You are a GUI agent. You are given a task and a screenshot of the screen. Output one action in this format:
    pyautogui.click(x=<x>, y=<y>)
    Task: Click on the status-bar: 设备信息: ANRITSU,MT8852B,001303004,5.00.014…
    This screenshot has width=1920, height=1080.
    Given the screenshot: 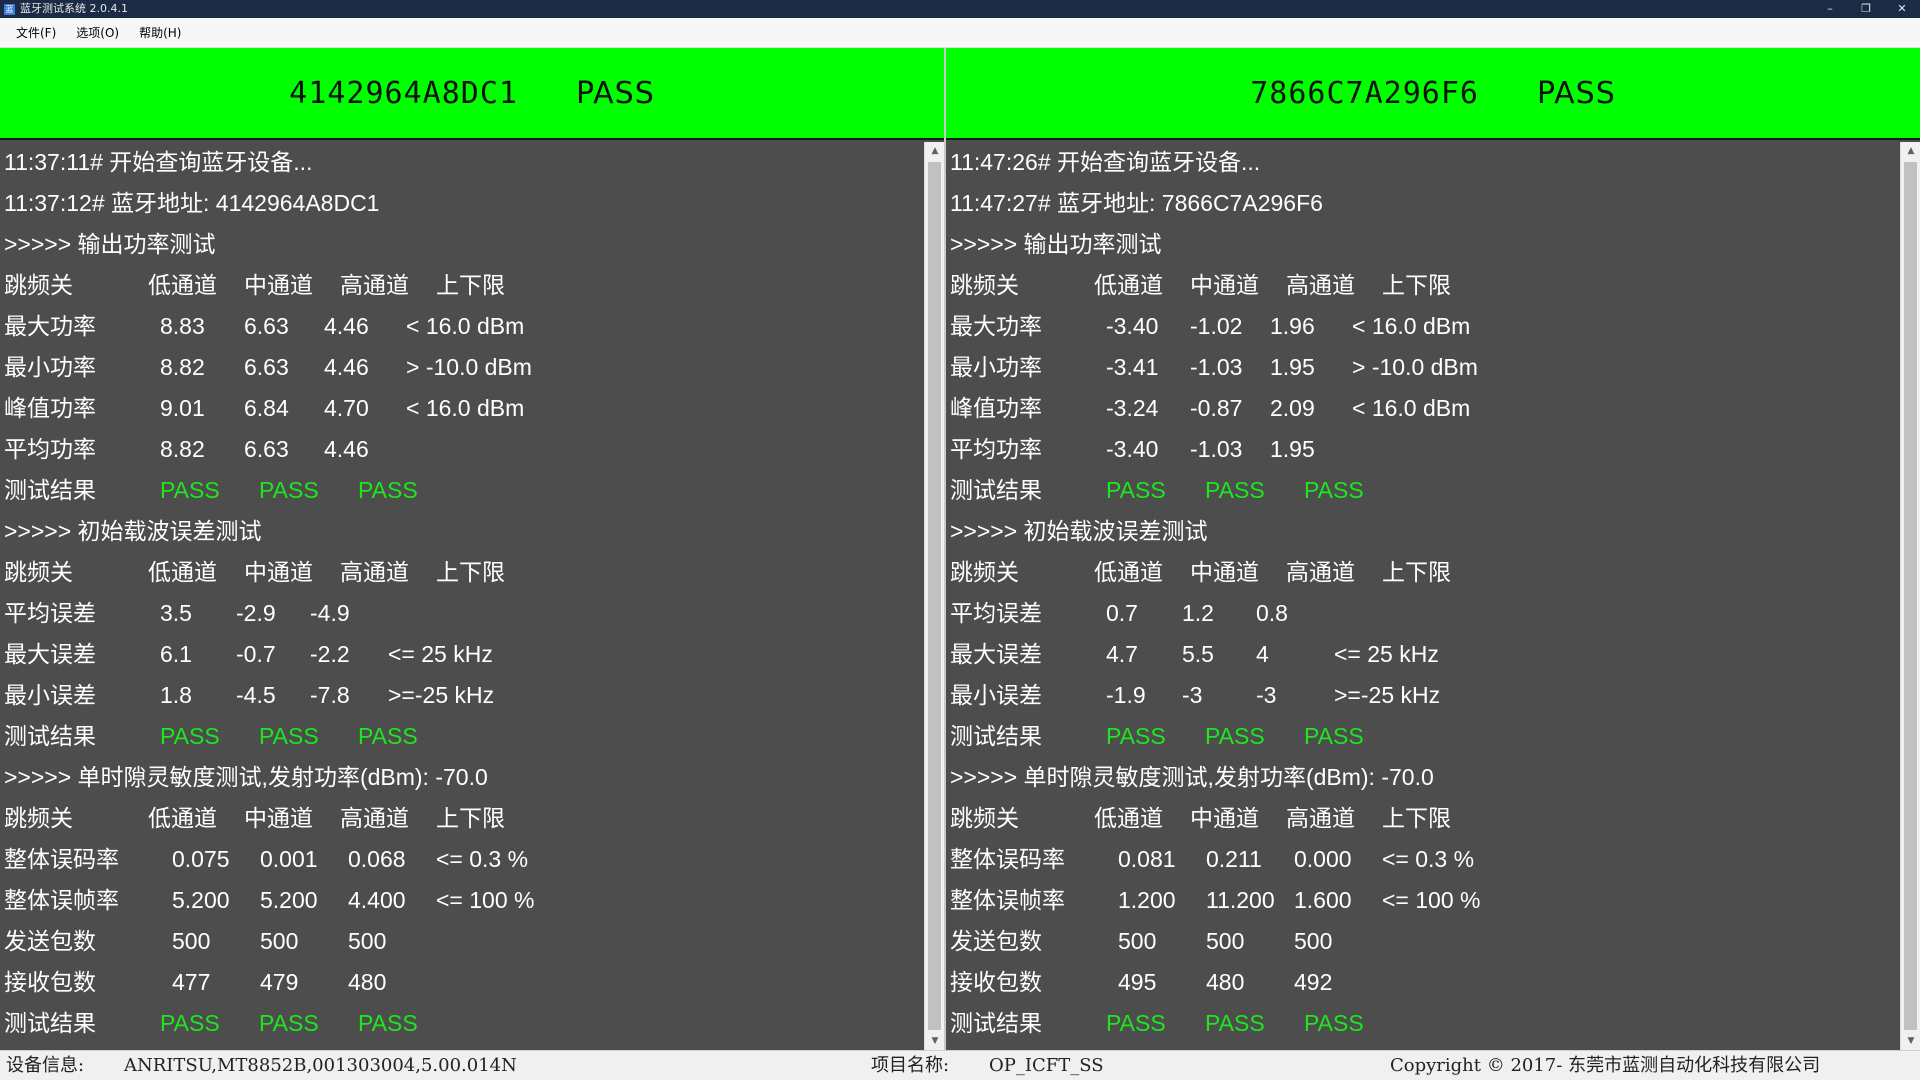 What is the action you would take?
    pyautogui.click(x=960, y=1065)
    